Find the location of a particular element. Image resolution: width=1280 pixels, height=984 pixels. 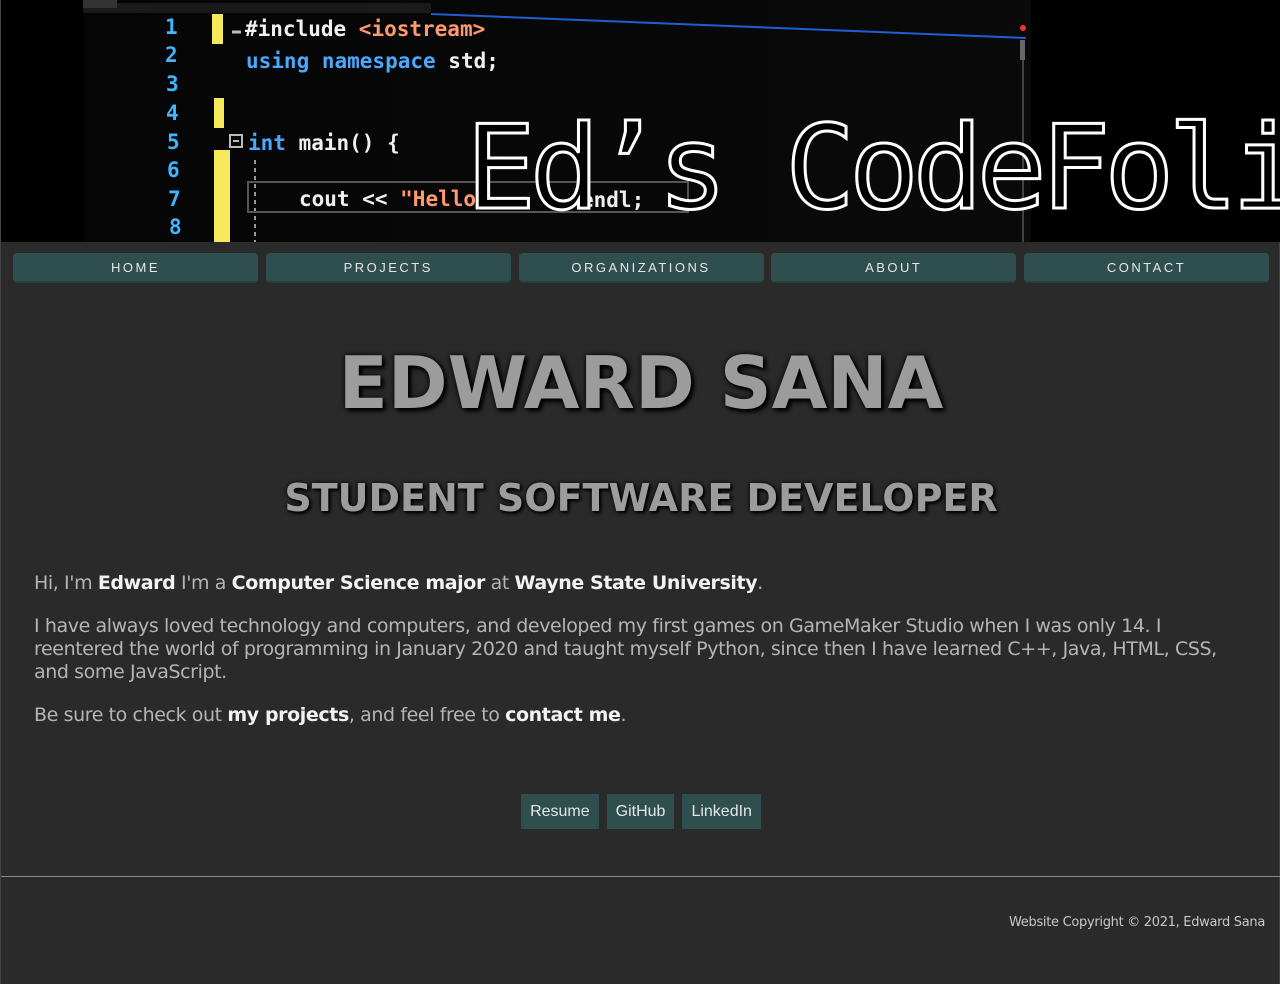

bio-name: Edward is located at coordinates (136, 583).